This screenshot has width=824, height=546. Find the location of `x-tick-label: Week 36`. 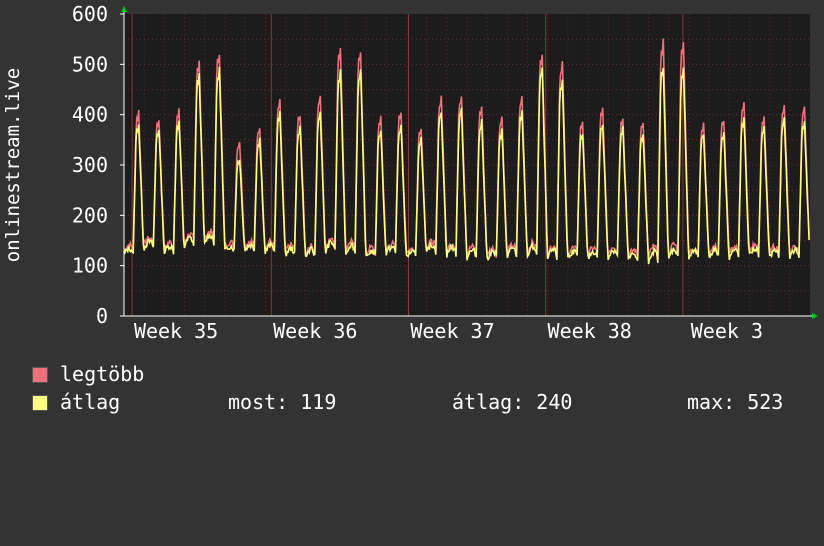

x-tick-label: Week 36 is located at coordinates (315, 331).